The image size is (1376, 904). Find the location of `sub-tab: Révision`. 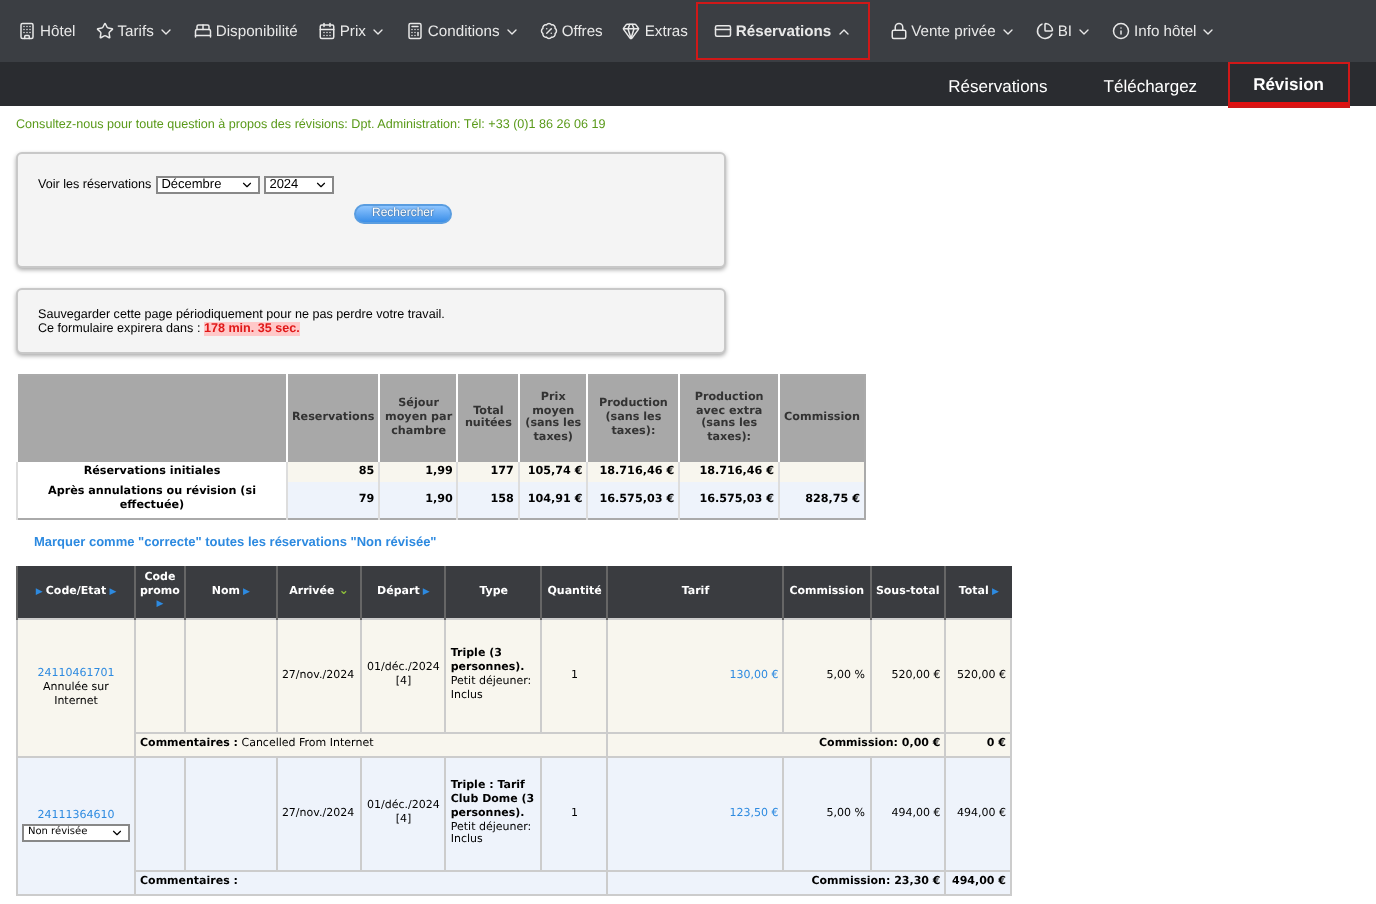

sub-tab: Révision is located at coordinates (1288, 85).